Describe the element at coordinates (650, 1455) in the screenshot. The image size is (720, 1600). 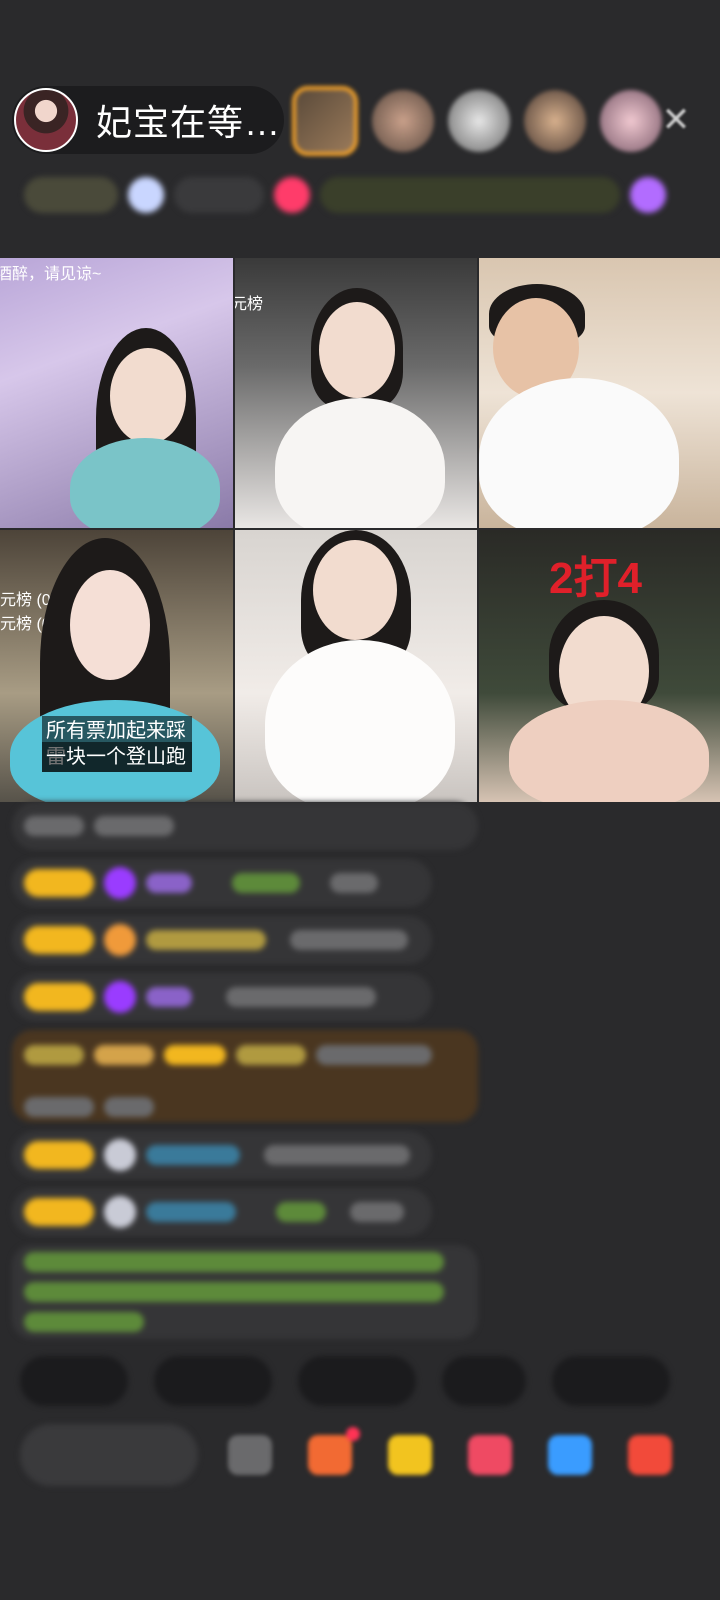
I see `more-icon` at that location.